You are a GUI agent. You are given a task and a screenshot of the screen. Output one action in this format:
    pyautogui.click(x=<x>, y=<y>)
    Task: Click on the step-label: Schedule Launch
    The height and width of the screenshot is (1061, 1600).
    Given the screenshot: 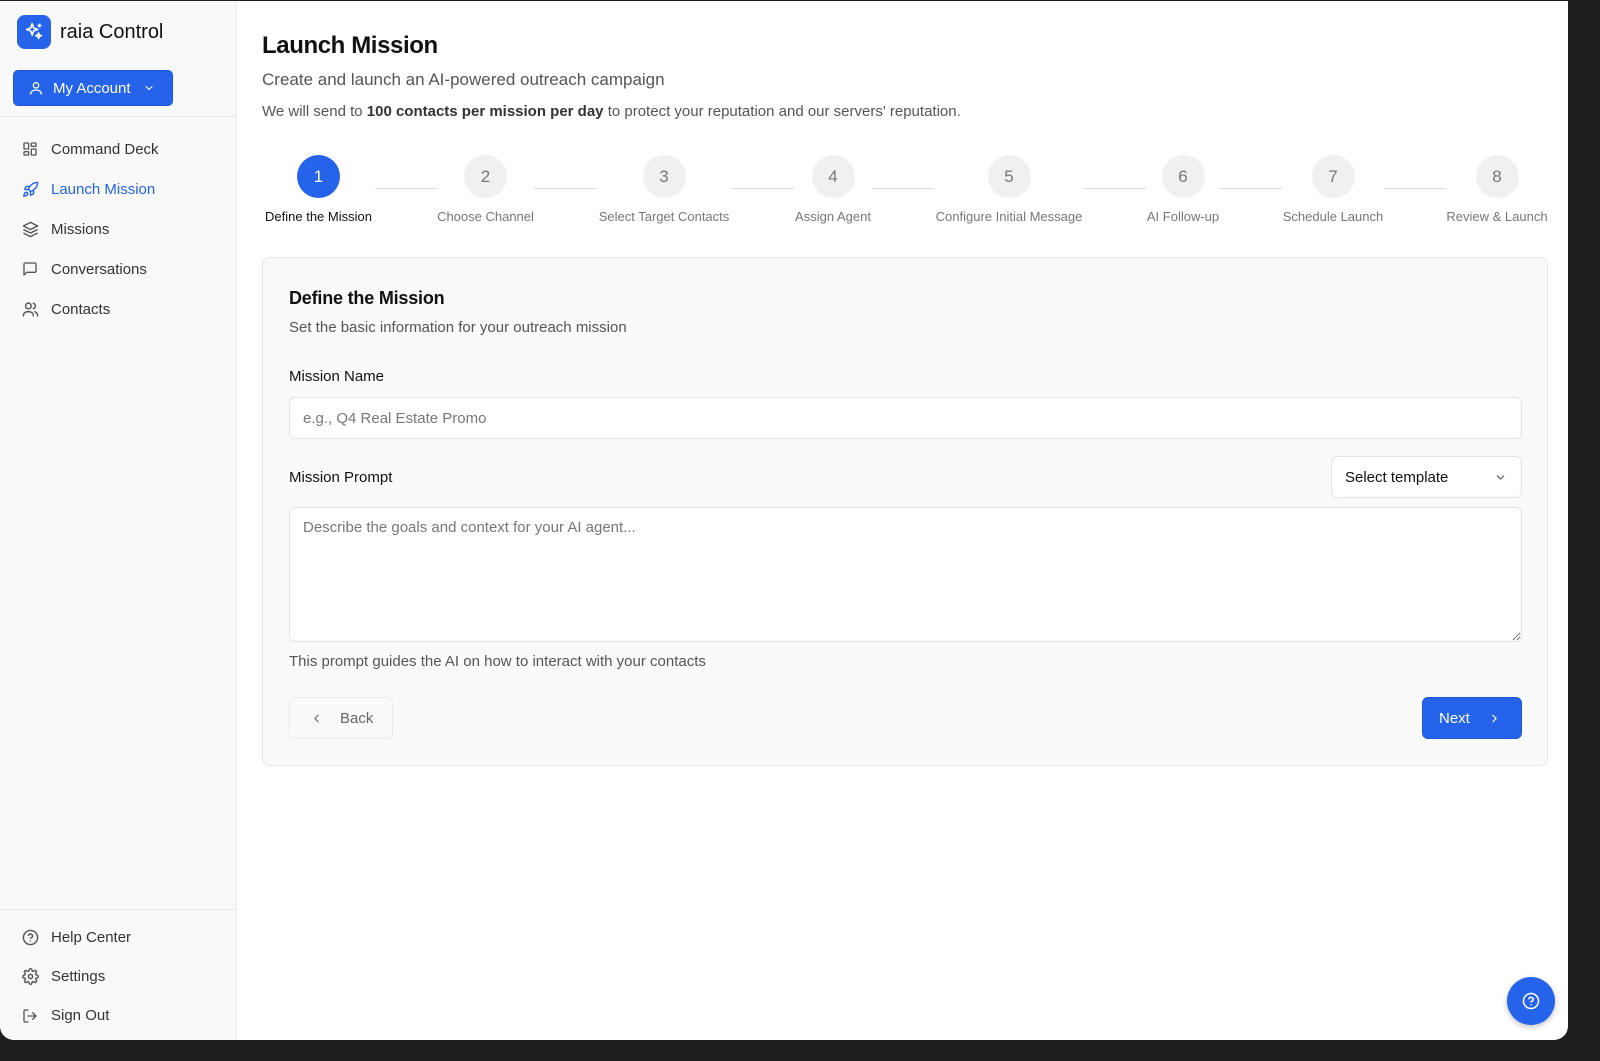 What is the action you would take?
    pyautogui.click(x=1333, y=216)
    